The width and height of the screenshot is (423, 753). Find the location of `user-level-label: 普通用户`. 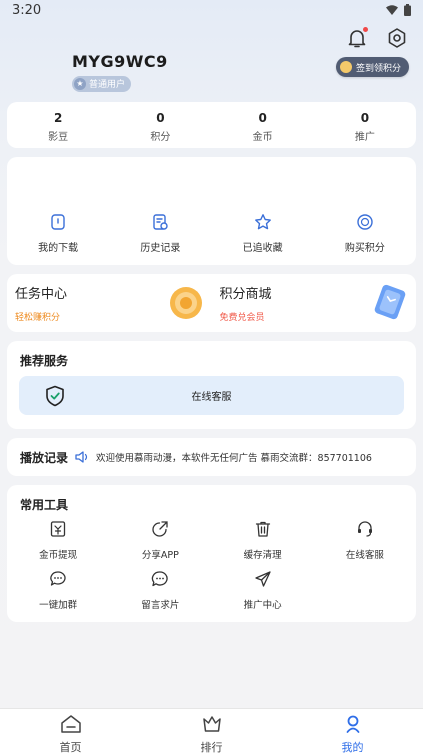

user-level-label: 普通用户 is located at coordinates (107, 85).